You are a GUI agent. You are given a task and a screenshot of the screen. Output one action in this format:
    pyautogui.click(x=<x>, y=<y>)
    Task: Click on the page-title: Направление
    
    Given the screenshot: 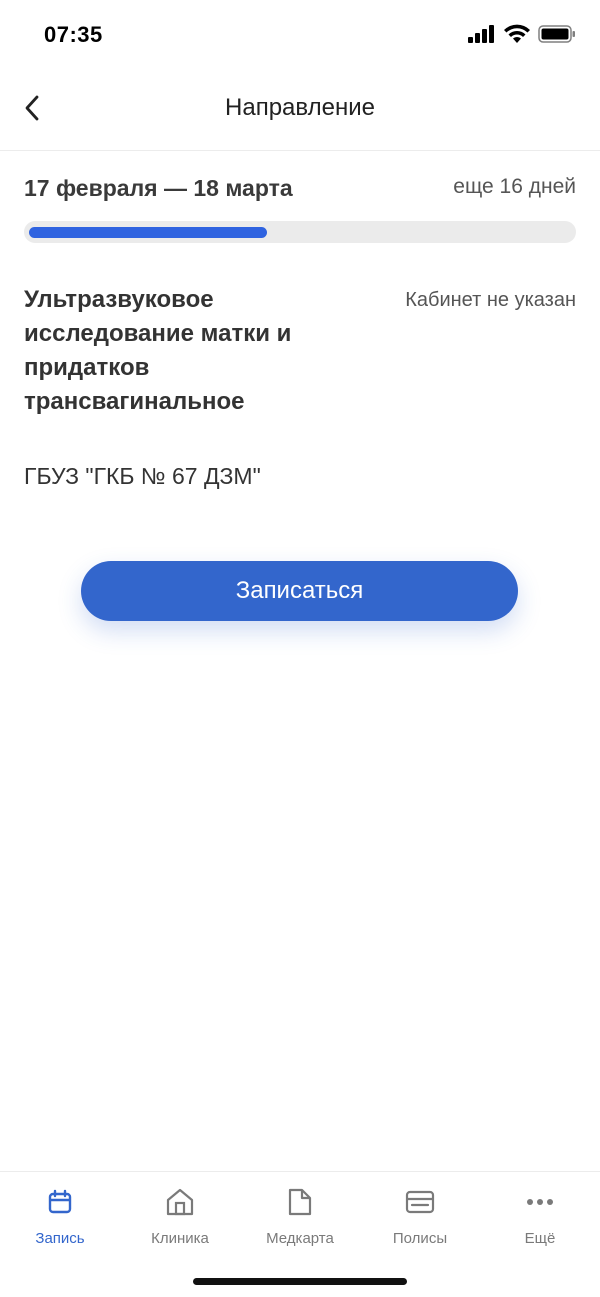 What is the action you would take?
    pyautogui.click(x=300, y=107)
    